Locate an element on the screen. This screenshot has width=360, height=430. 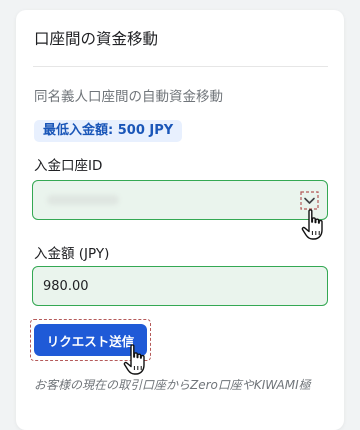
amount-input is located at coordinates (180, 286).